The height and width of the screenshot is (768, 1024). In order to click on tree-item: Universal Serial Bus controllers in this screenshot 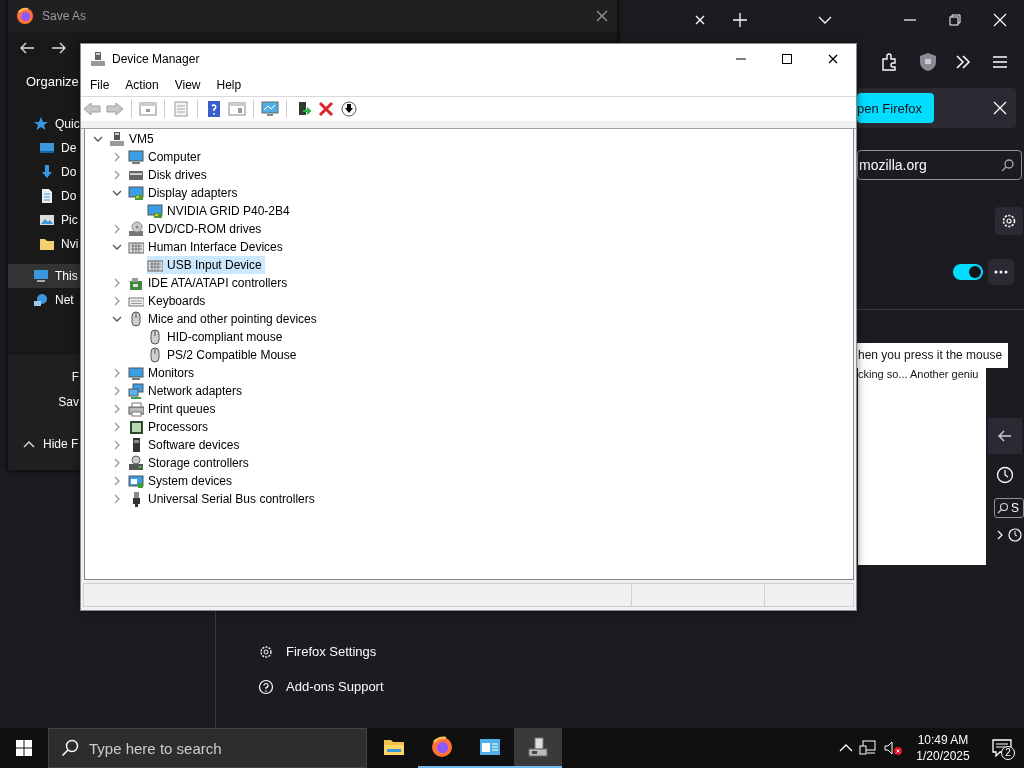, I will do `click(223, 499)`.